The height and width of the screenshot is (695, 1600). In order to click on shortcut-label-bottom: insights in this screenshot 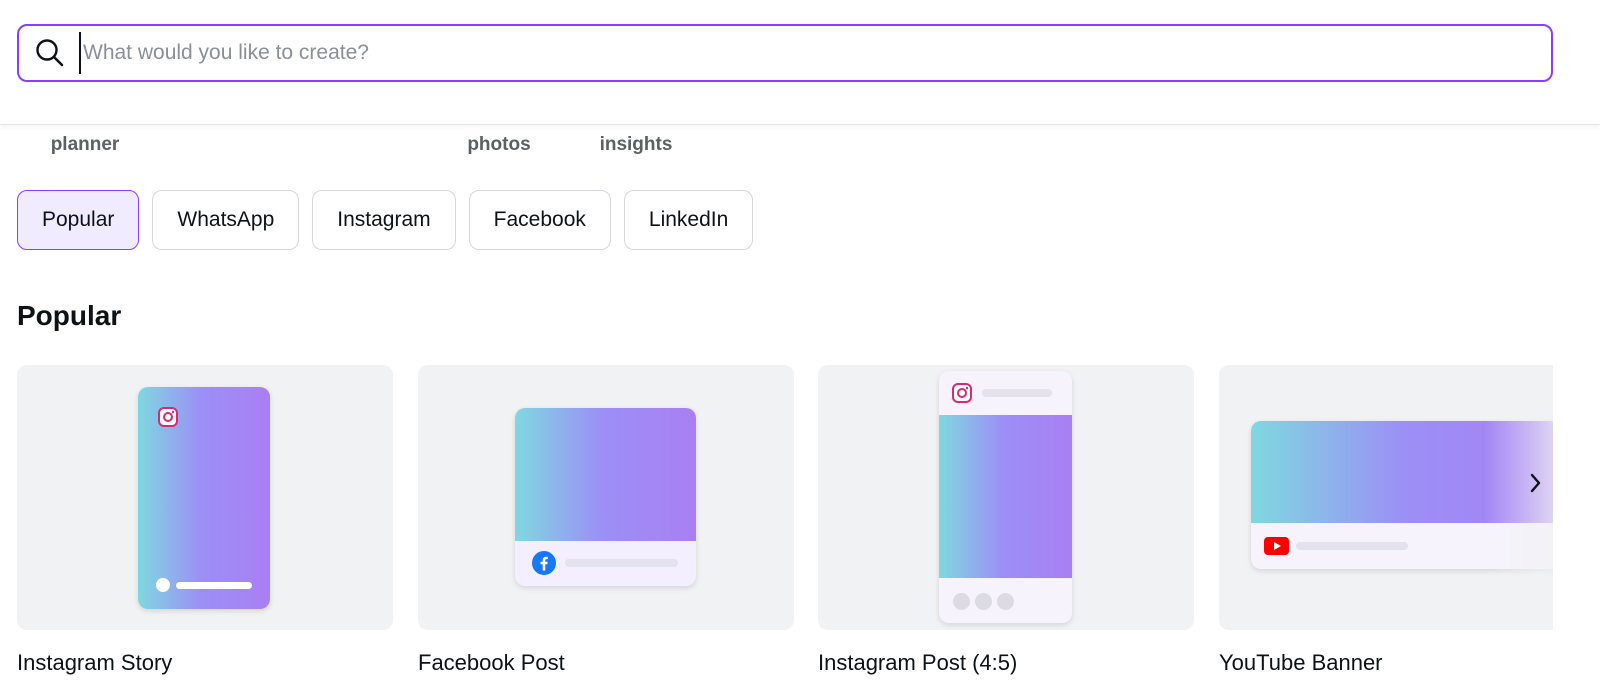, I will do `click(636, 144)`.